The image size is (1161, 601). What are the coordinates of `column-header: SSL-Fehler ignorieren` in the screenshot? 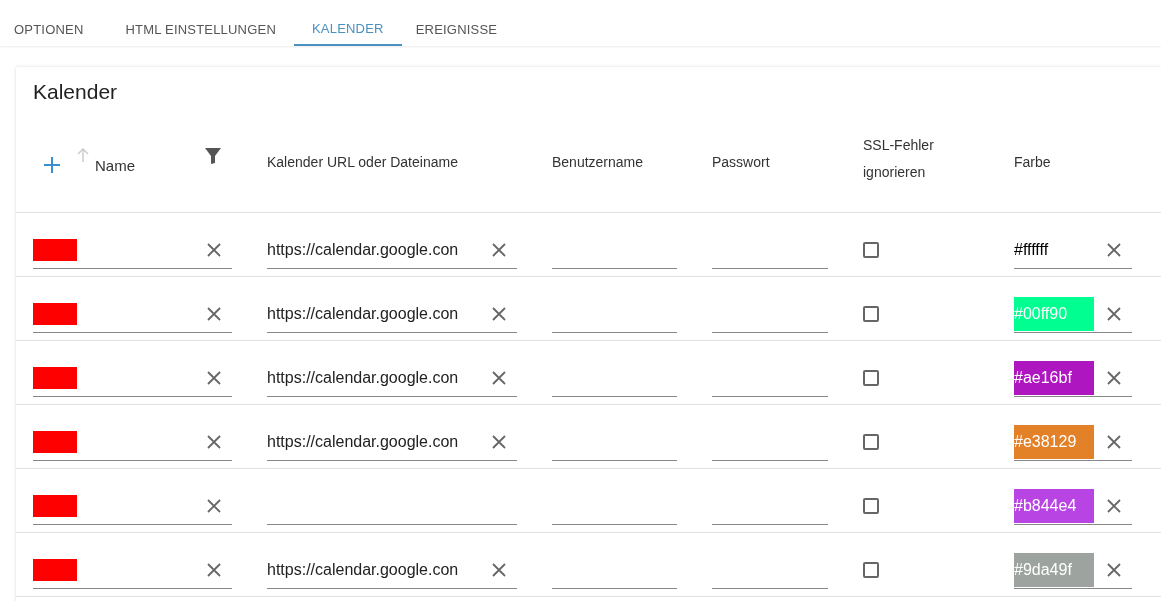 It's located at (899, 159).